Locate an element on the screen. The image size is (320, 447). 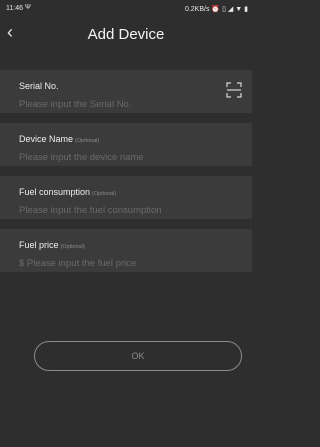
ok-button: OK is located at coordinates (138, 356).